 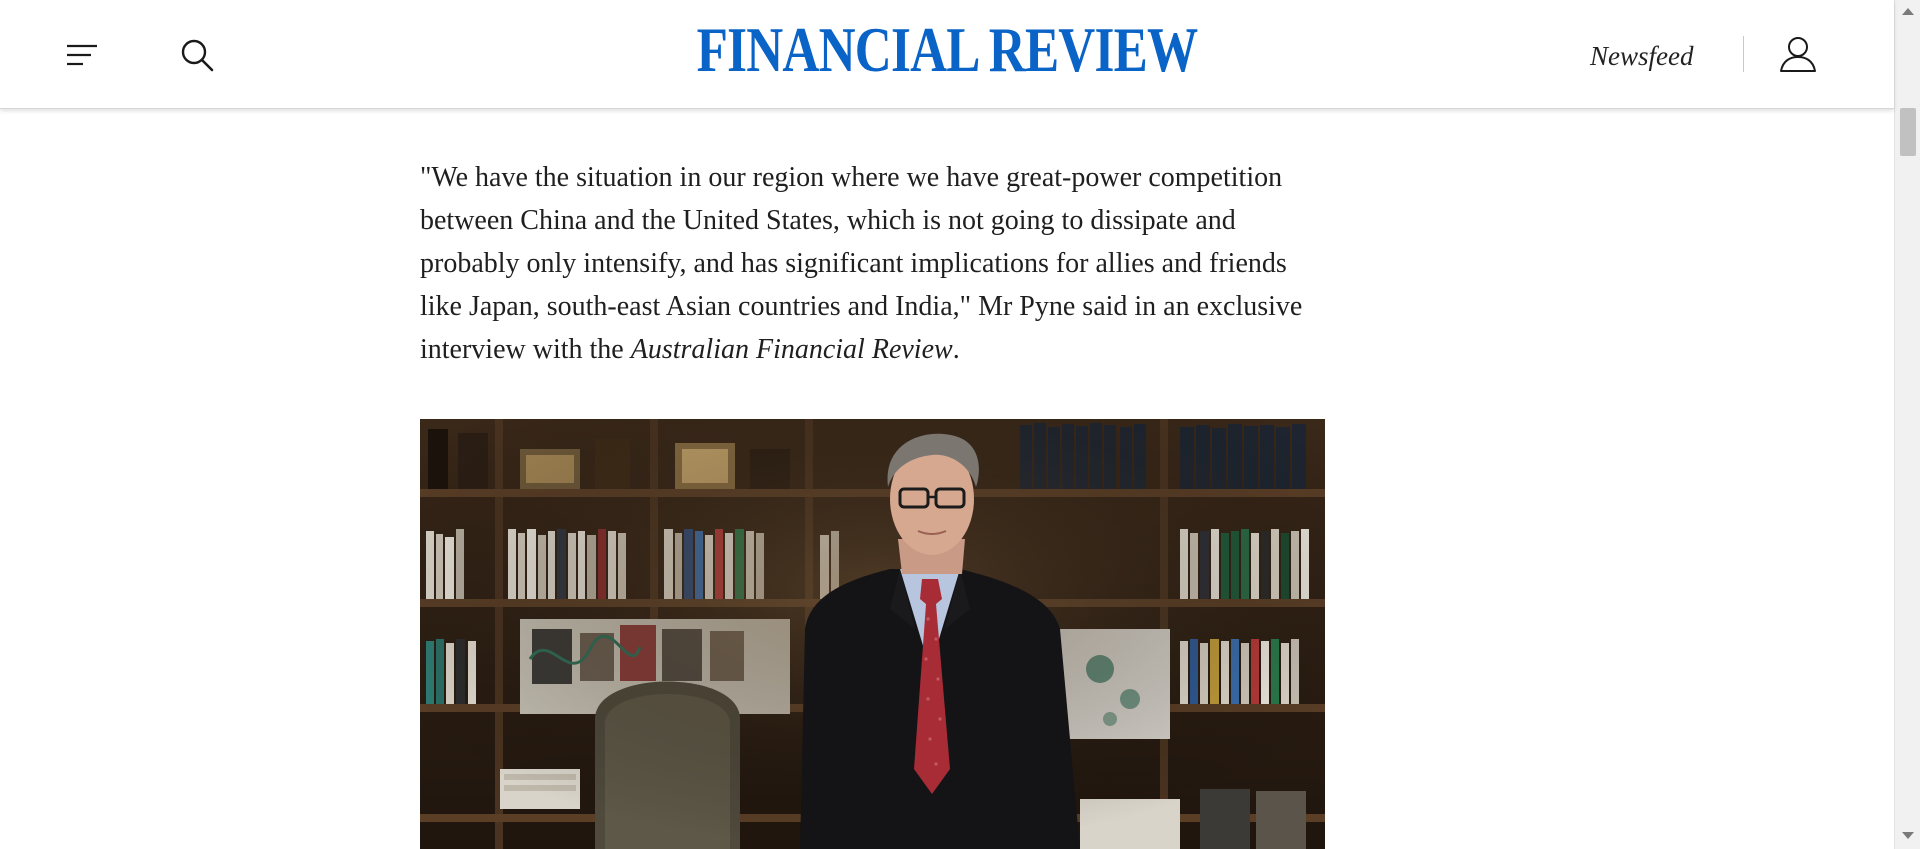 What do you see at coordinates (1908, 132) in the screenshot?
I see `scrollbar-thumb` at bounding box center [1908, 132].